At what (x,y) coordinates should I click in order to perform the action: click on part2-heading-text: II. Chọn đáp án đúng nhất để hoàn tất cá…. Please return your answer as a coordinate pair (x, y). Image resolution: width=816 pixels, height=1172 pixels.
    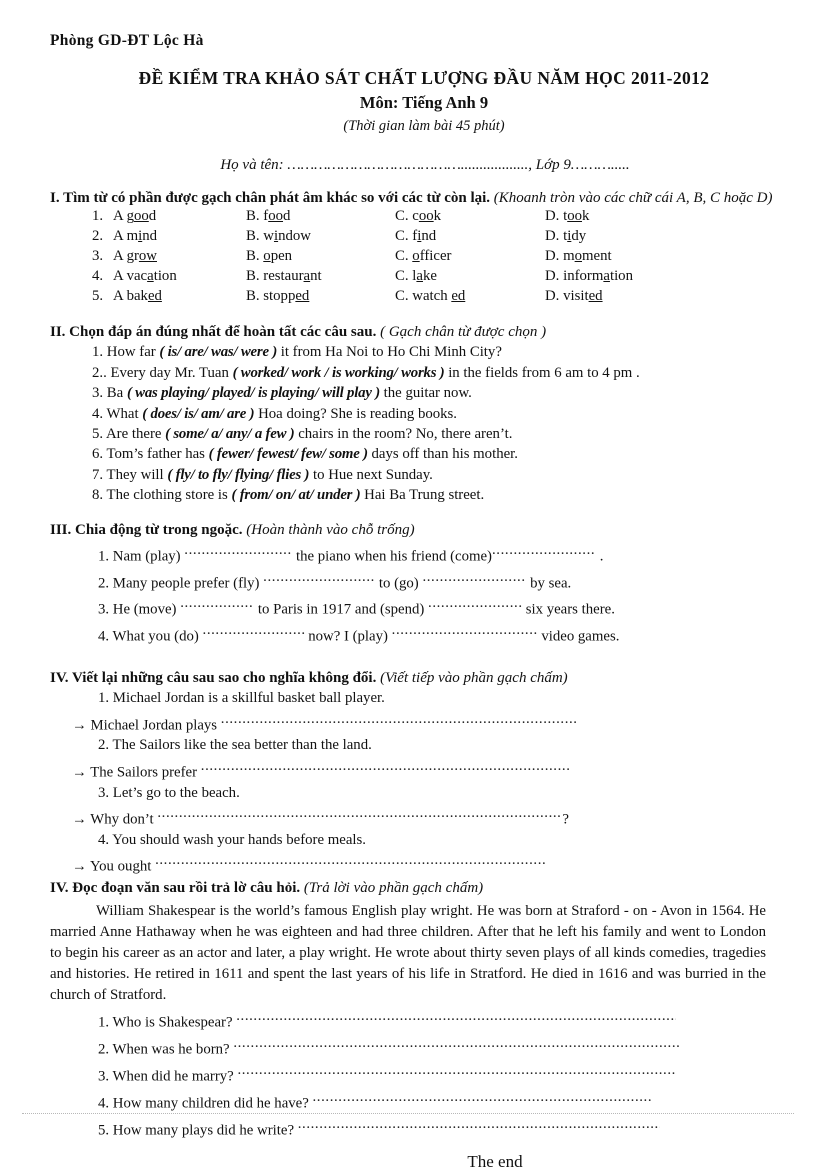
    Looking at the image, I should click on (213, 332).